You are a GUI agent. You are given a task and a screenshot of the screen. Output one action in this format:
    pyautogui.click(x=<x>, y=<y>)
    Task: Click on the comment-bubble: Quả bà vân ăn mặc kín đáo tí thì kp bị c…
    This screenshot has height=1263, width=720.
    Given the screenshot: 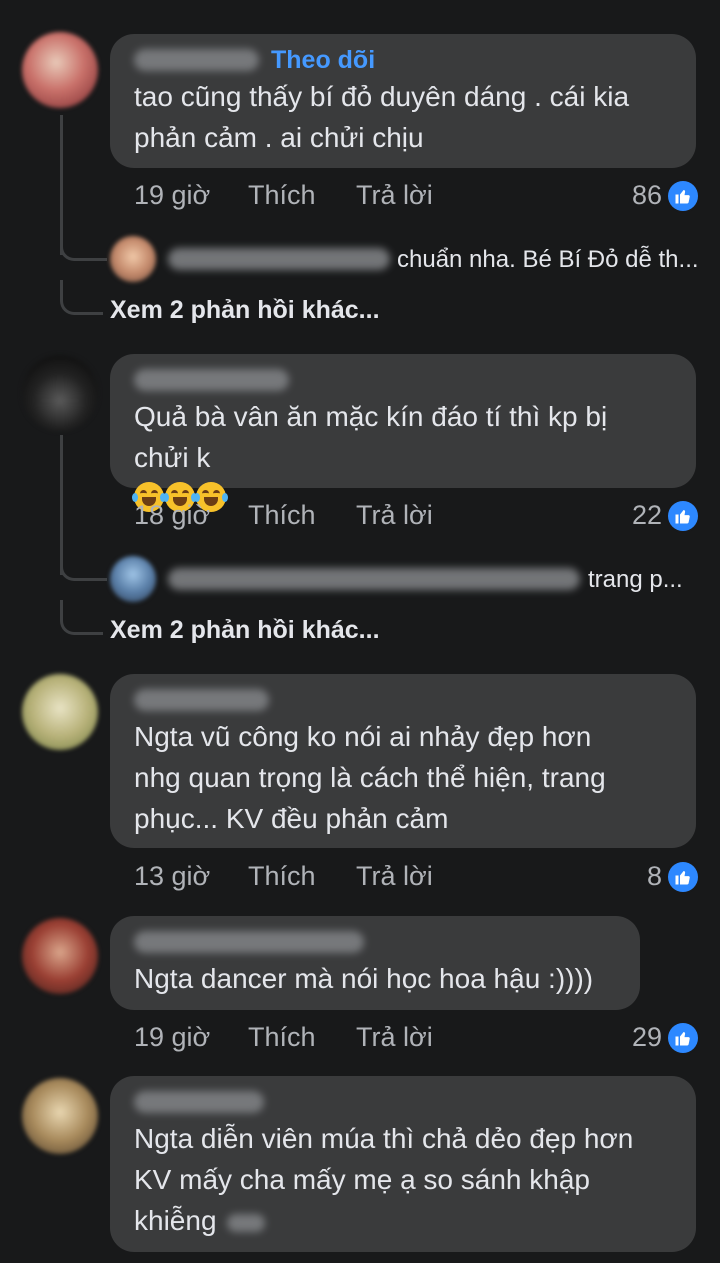 What is the action you would take?
    pyautogui.click(x=403, y=433)
    